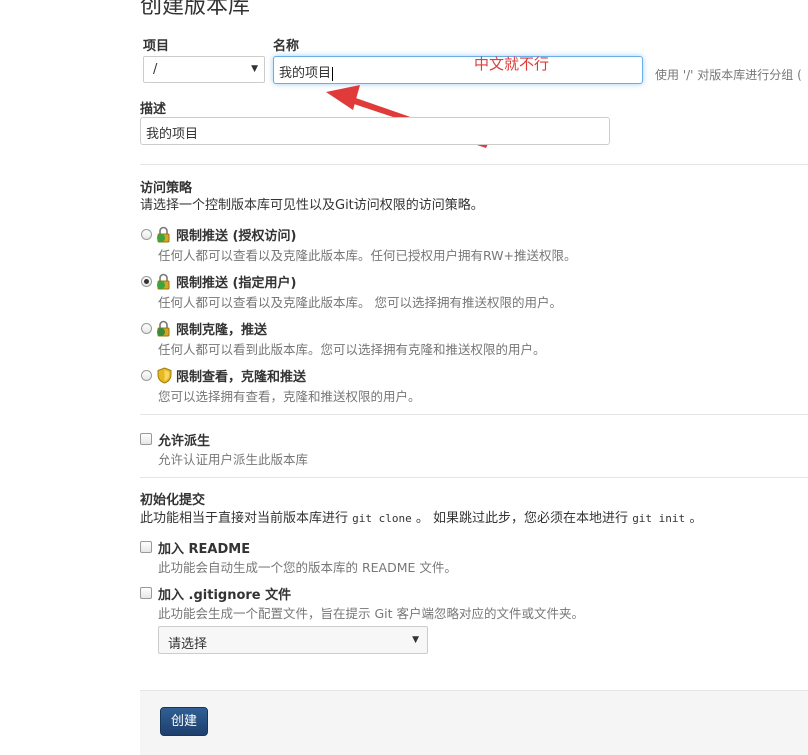 The image size is (808, 755). I want to click on access-option-title: 限制推送 (授权访问), so click(236, 236).